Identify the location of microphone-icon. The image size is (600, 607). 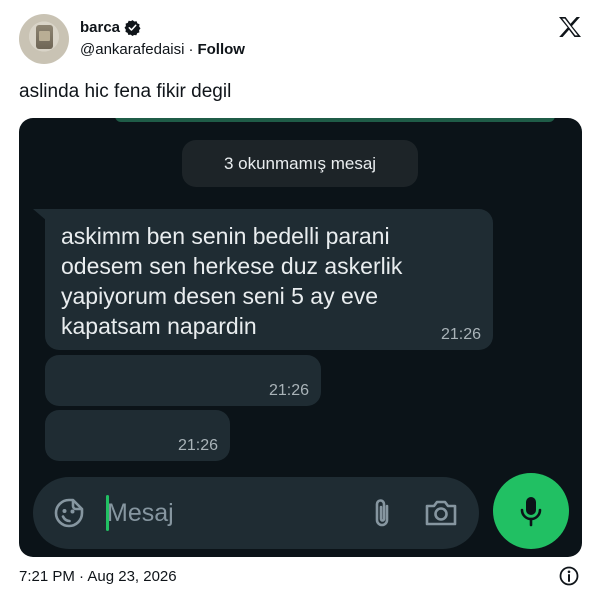
(531, 512).